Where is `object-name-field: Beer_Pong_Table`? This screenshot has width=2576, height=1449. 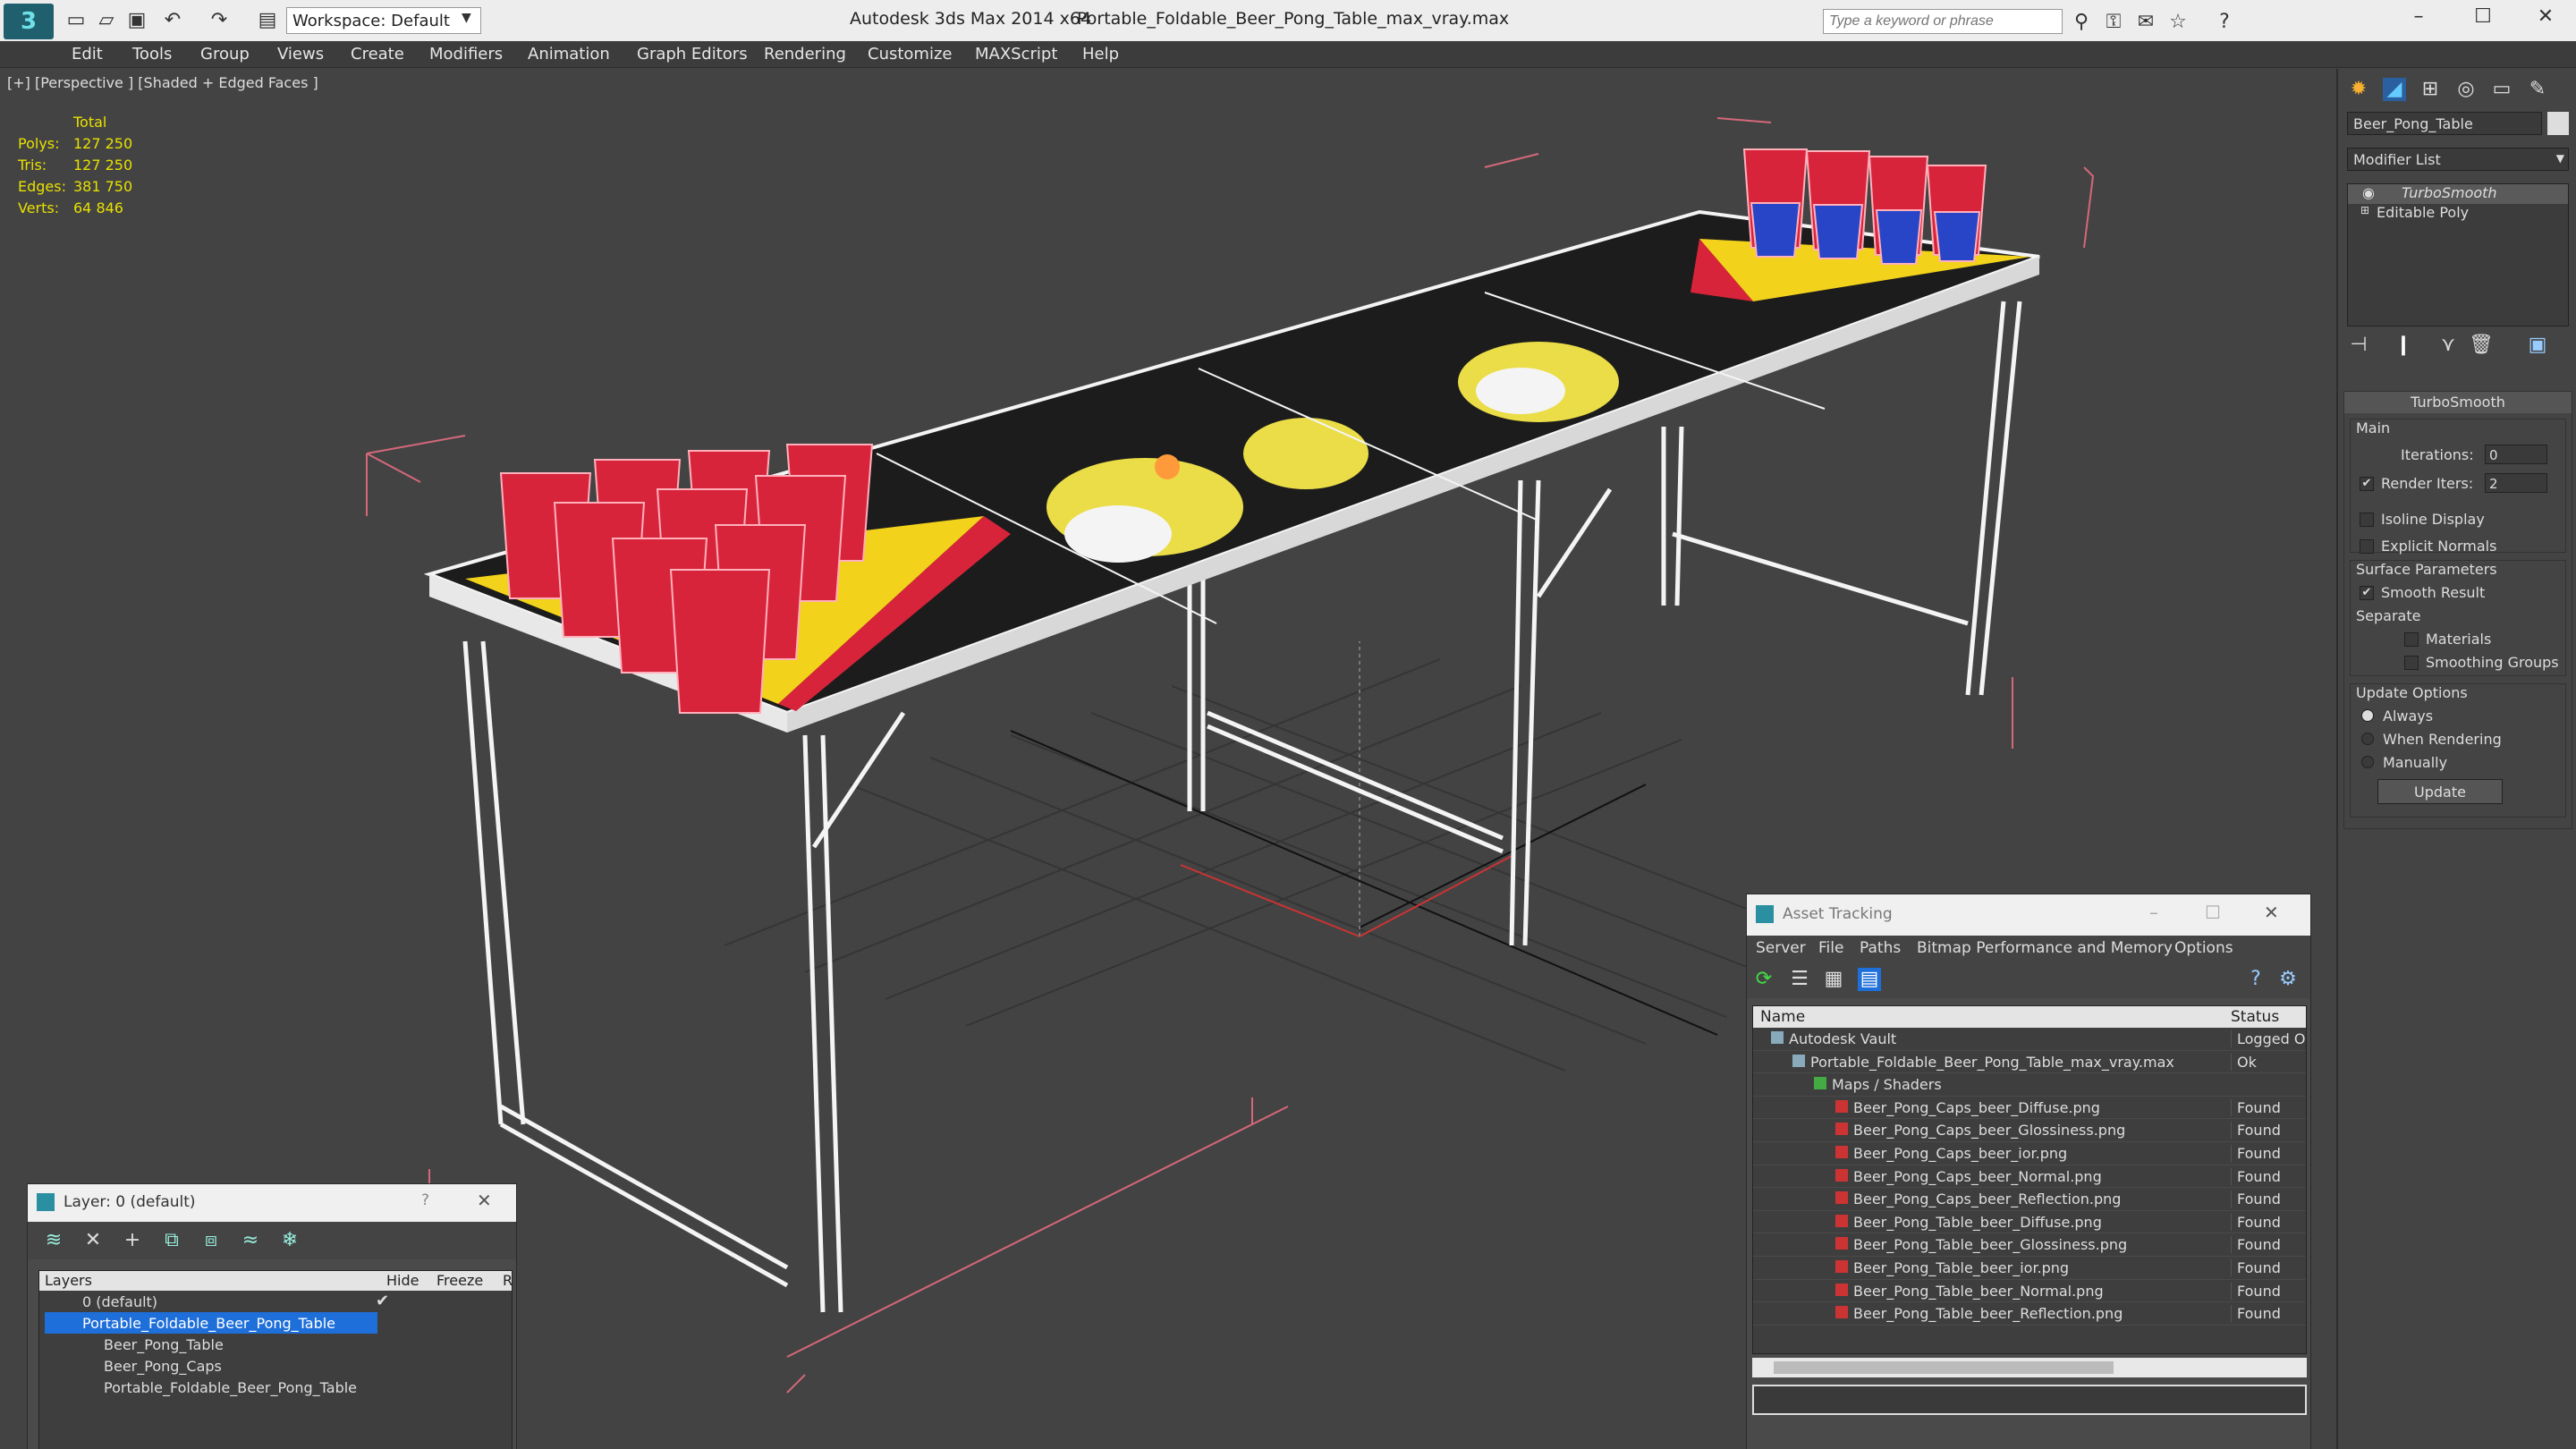 object-name-field: Beer_Pong_Table is located at coordinates (2444, 123).